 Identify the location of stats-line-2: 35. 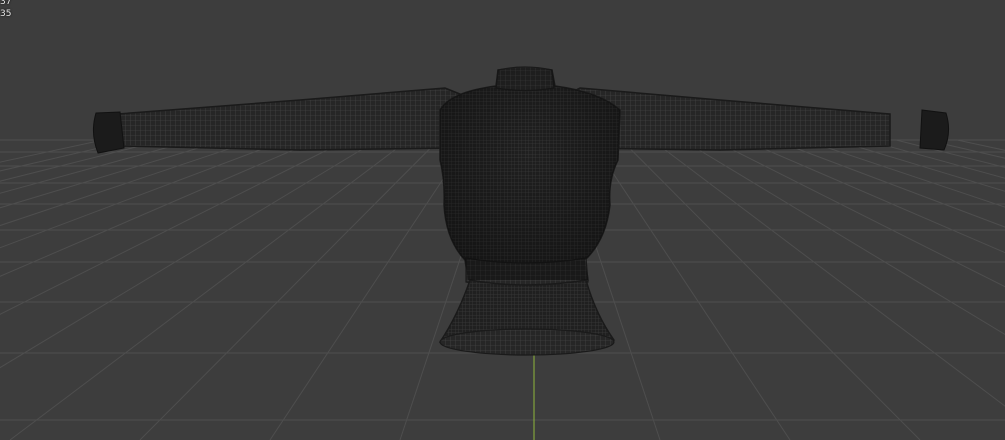
(6, 14).